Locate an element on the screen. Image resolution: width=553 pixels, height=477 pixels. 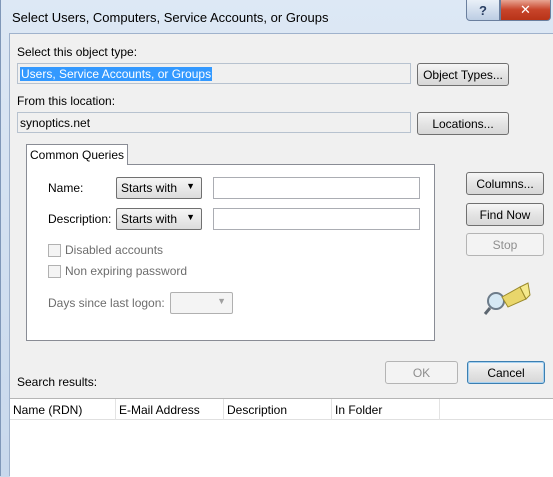
tab-label: Common Queries is located at coordinates (77, 155).